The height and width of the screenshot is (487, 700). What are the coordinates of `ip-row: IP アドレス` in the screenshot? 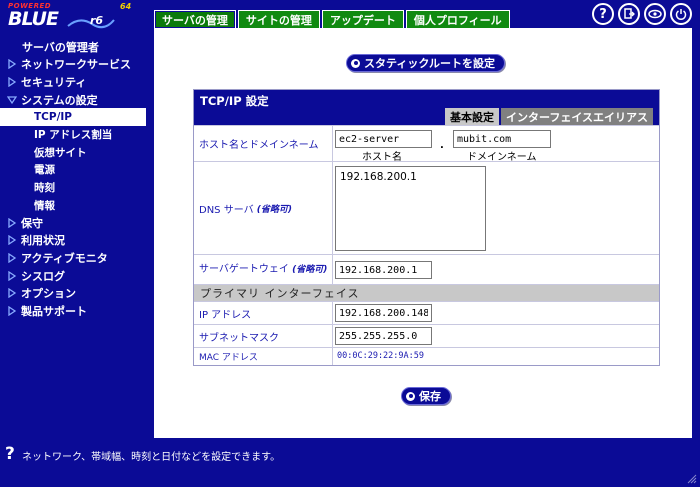 It's located at (426, 312).